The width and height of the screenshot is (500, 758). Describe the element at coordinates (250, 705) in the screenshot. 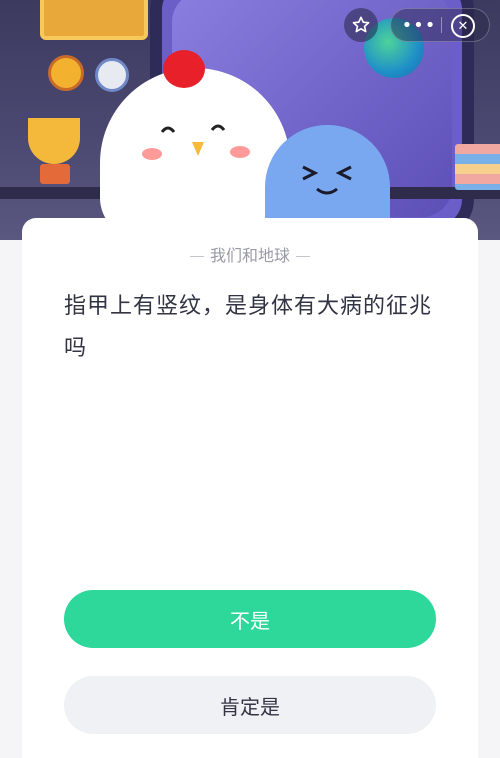

I see `answer-option-yes: 肯定是` at that location.